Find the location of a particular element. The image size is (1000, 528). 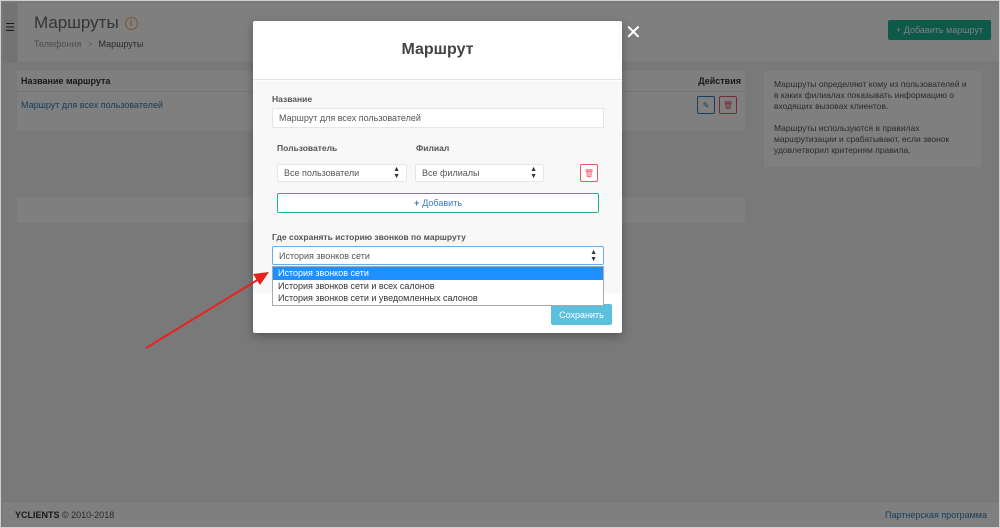

branch-select: Все филиалы ▲ ▼ is located at coordinates (479, 173).